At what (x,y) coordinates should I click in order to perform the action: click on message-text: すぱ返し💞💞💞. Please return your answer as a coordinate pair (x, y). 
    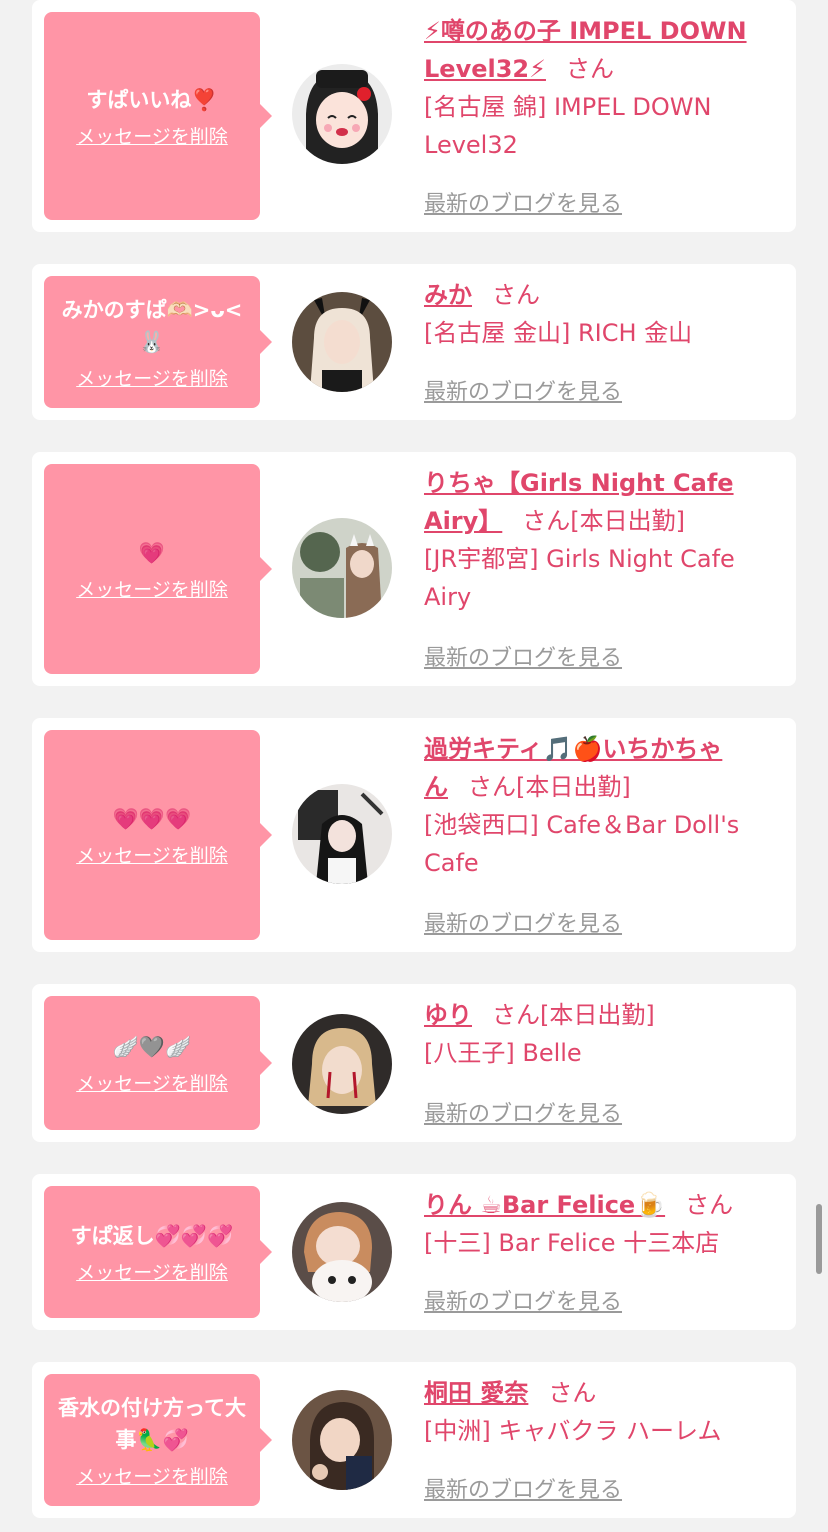
    Looking at the image, I should click on (152, 1235).